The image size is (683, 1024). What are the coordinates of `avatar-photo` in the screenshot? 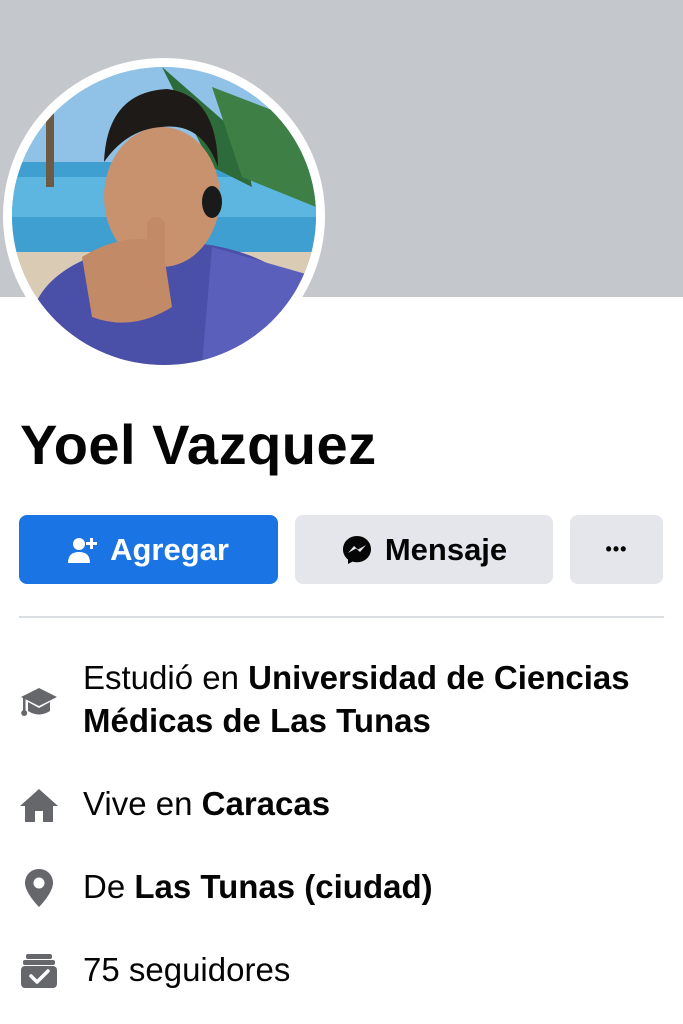 It's located at (164, 216).